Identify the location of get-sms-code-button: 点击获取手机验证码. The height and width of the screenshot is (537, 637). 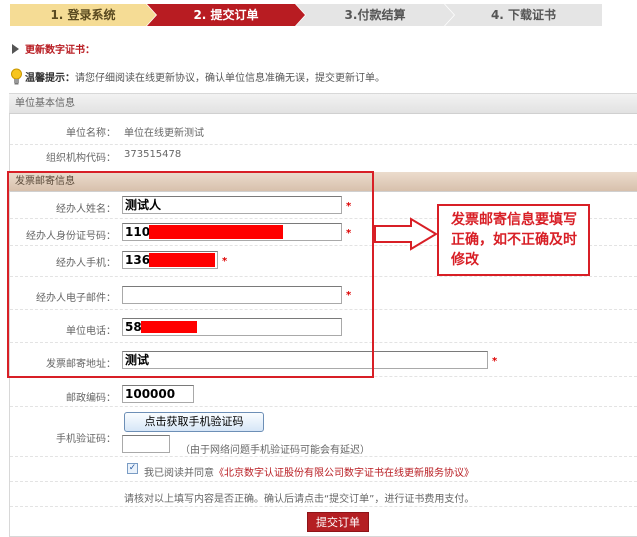
(194, 422).